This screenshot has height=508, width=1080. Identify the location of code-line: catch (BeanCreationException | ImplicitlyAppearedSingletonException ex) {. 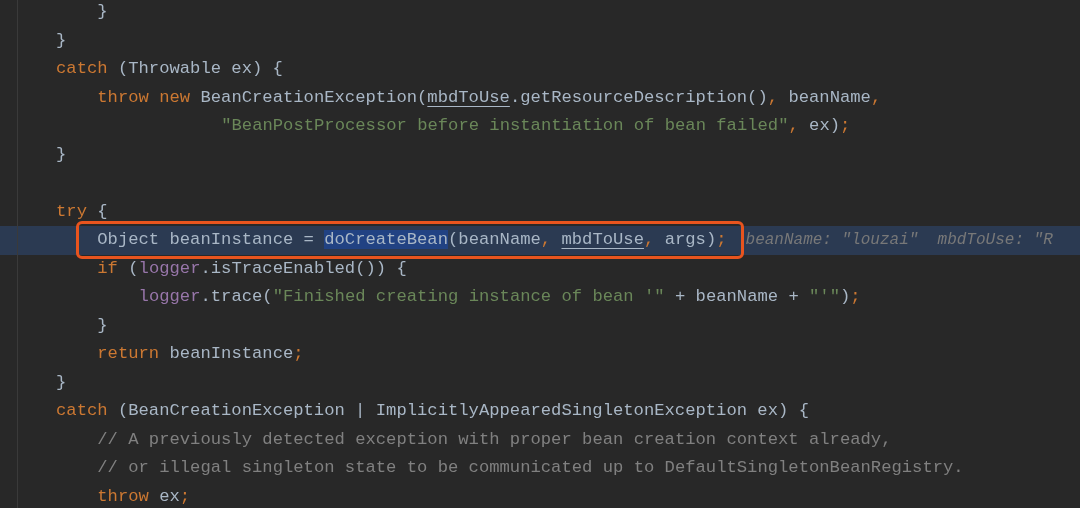
(432, 411).